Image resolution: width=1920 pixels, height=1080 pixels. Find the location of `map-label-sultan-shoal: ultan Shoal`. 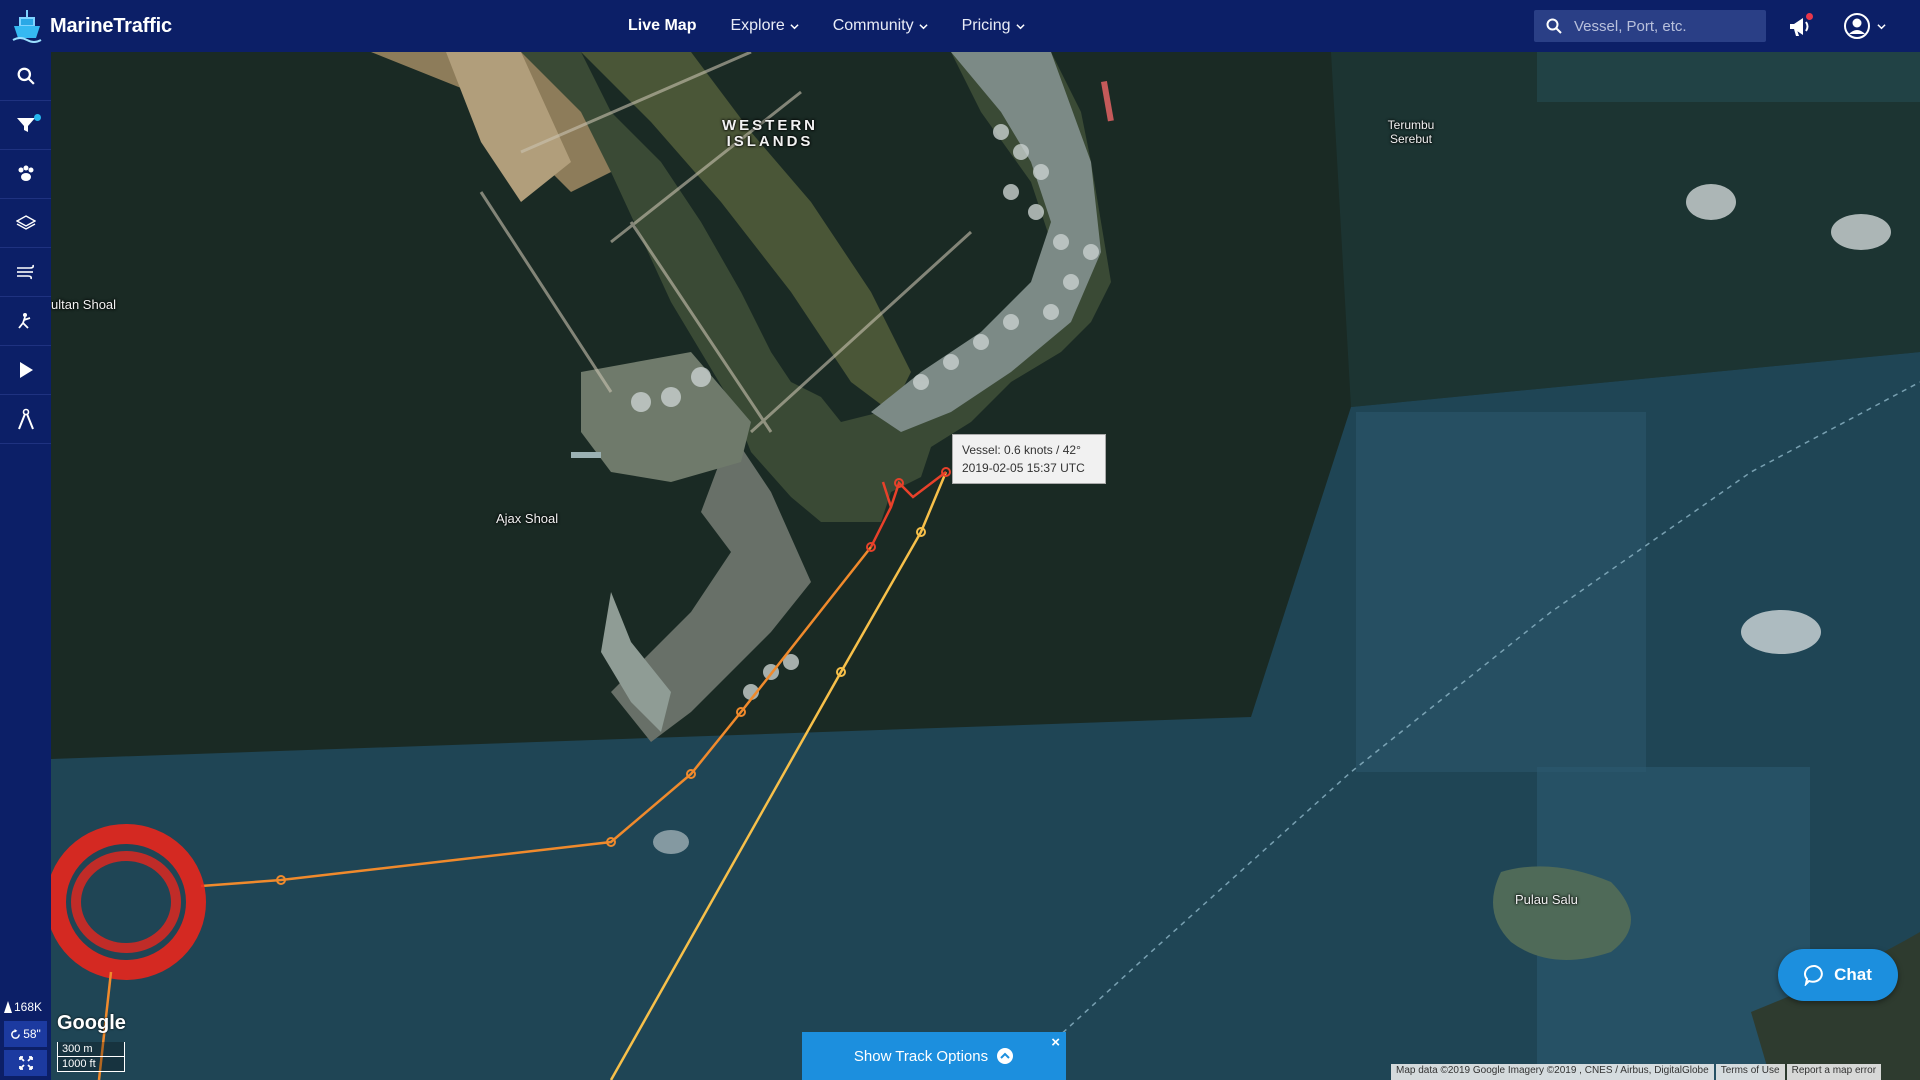

map-label-sultan-shoal: ultan Shoal is located at coordinates (84, 304).